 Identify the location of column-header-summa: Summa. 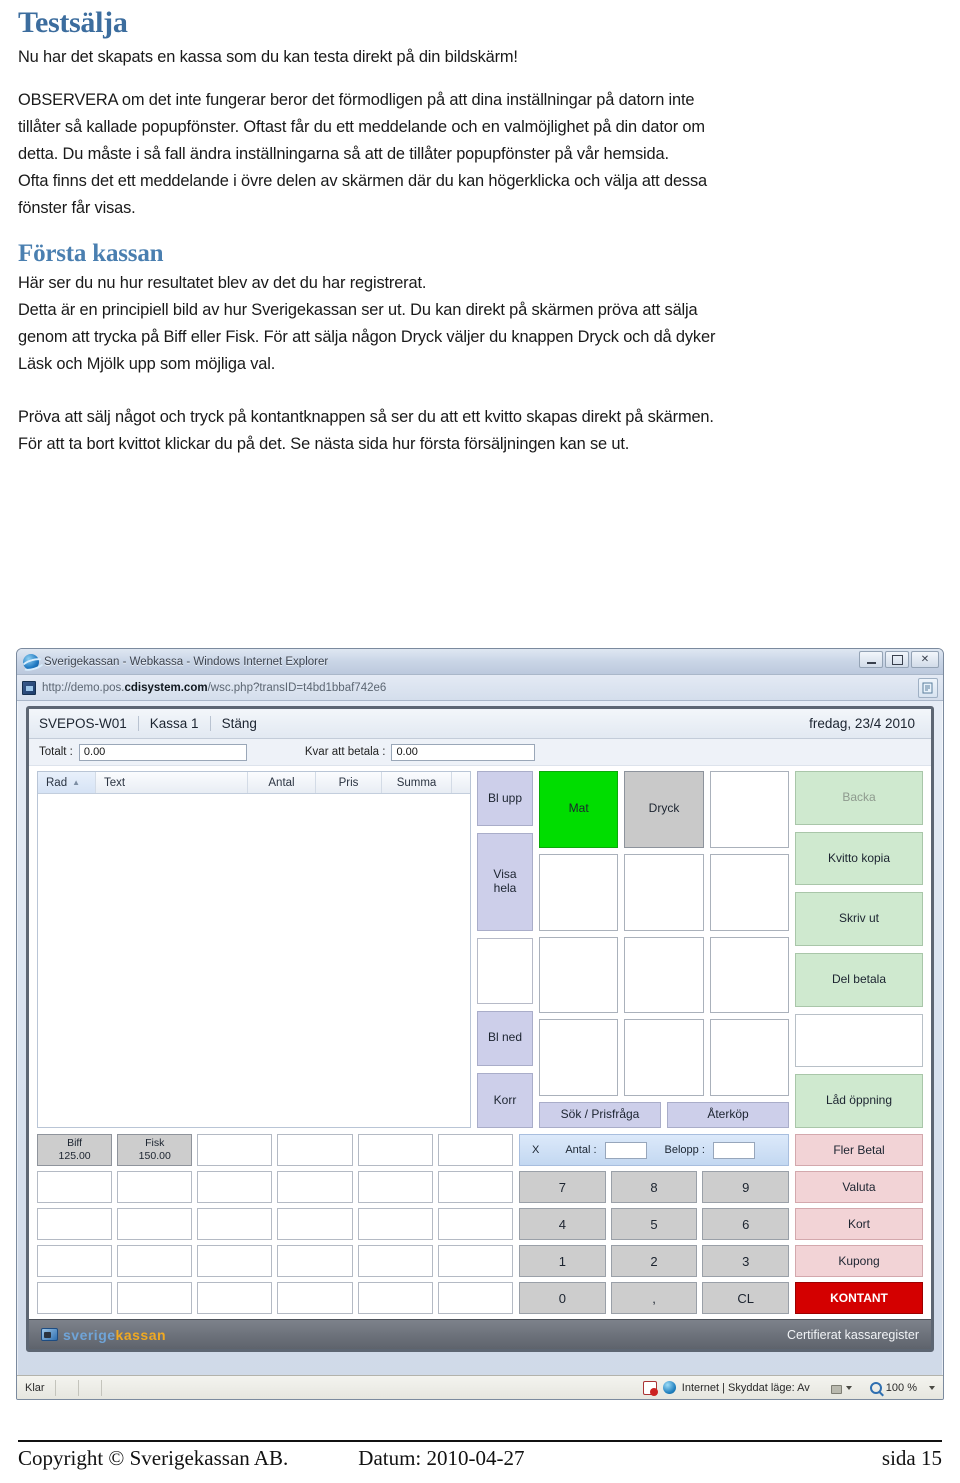
(417, 782).